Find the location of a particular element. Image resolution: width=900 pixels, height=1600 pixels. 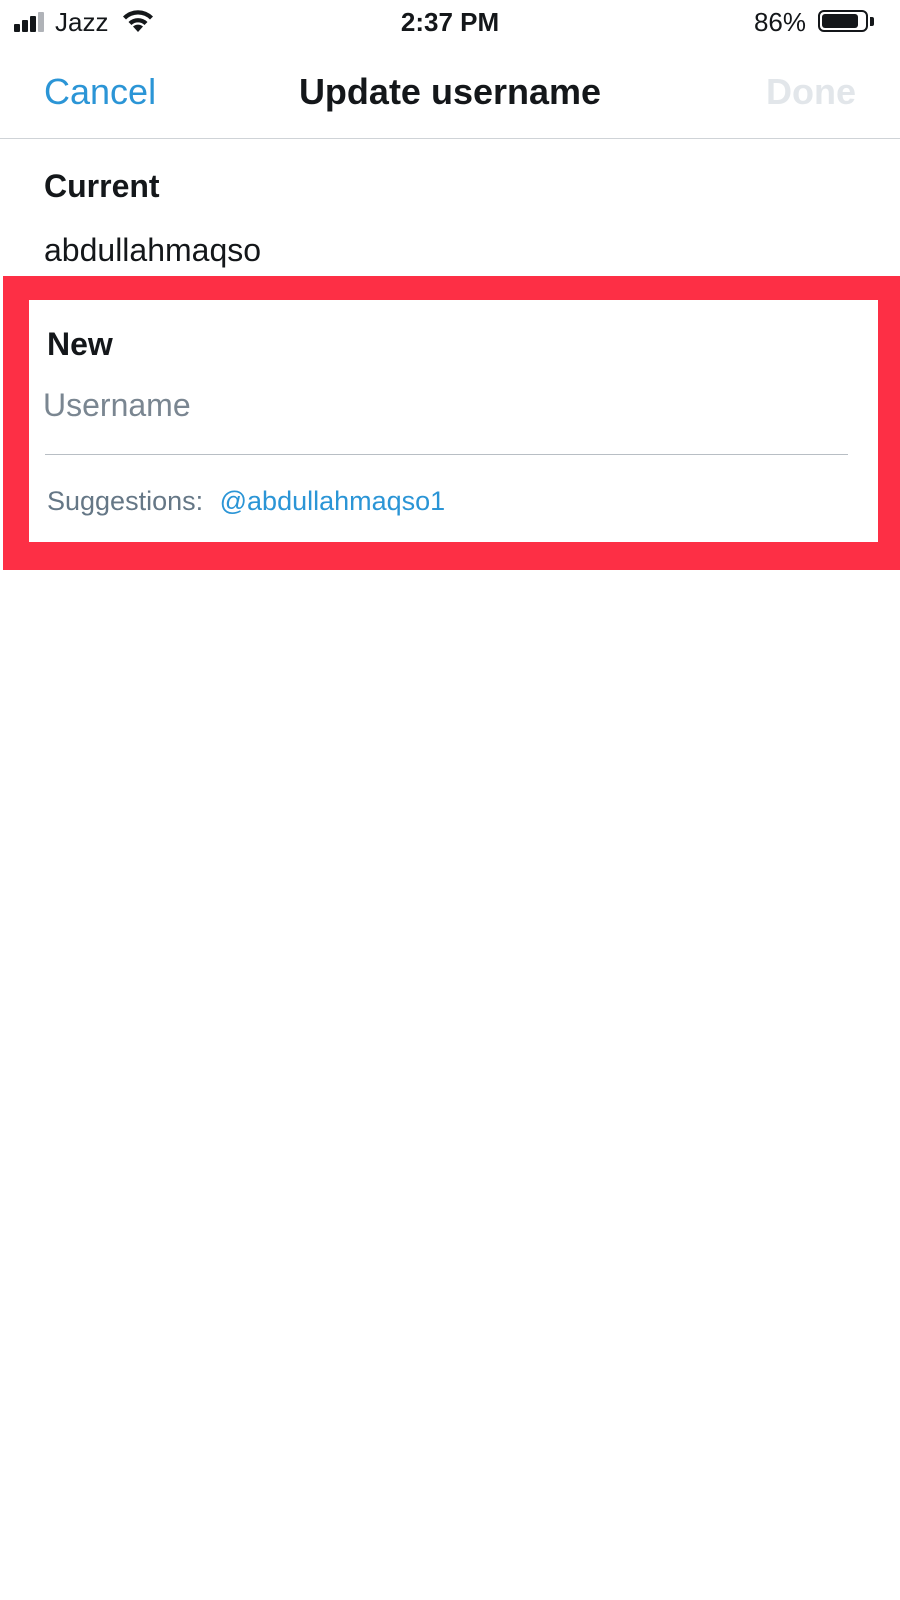

suggestions-row: Suggestions: @abdullahmaqso1 is located at coordinates (246, 501).